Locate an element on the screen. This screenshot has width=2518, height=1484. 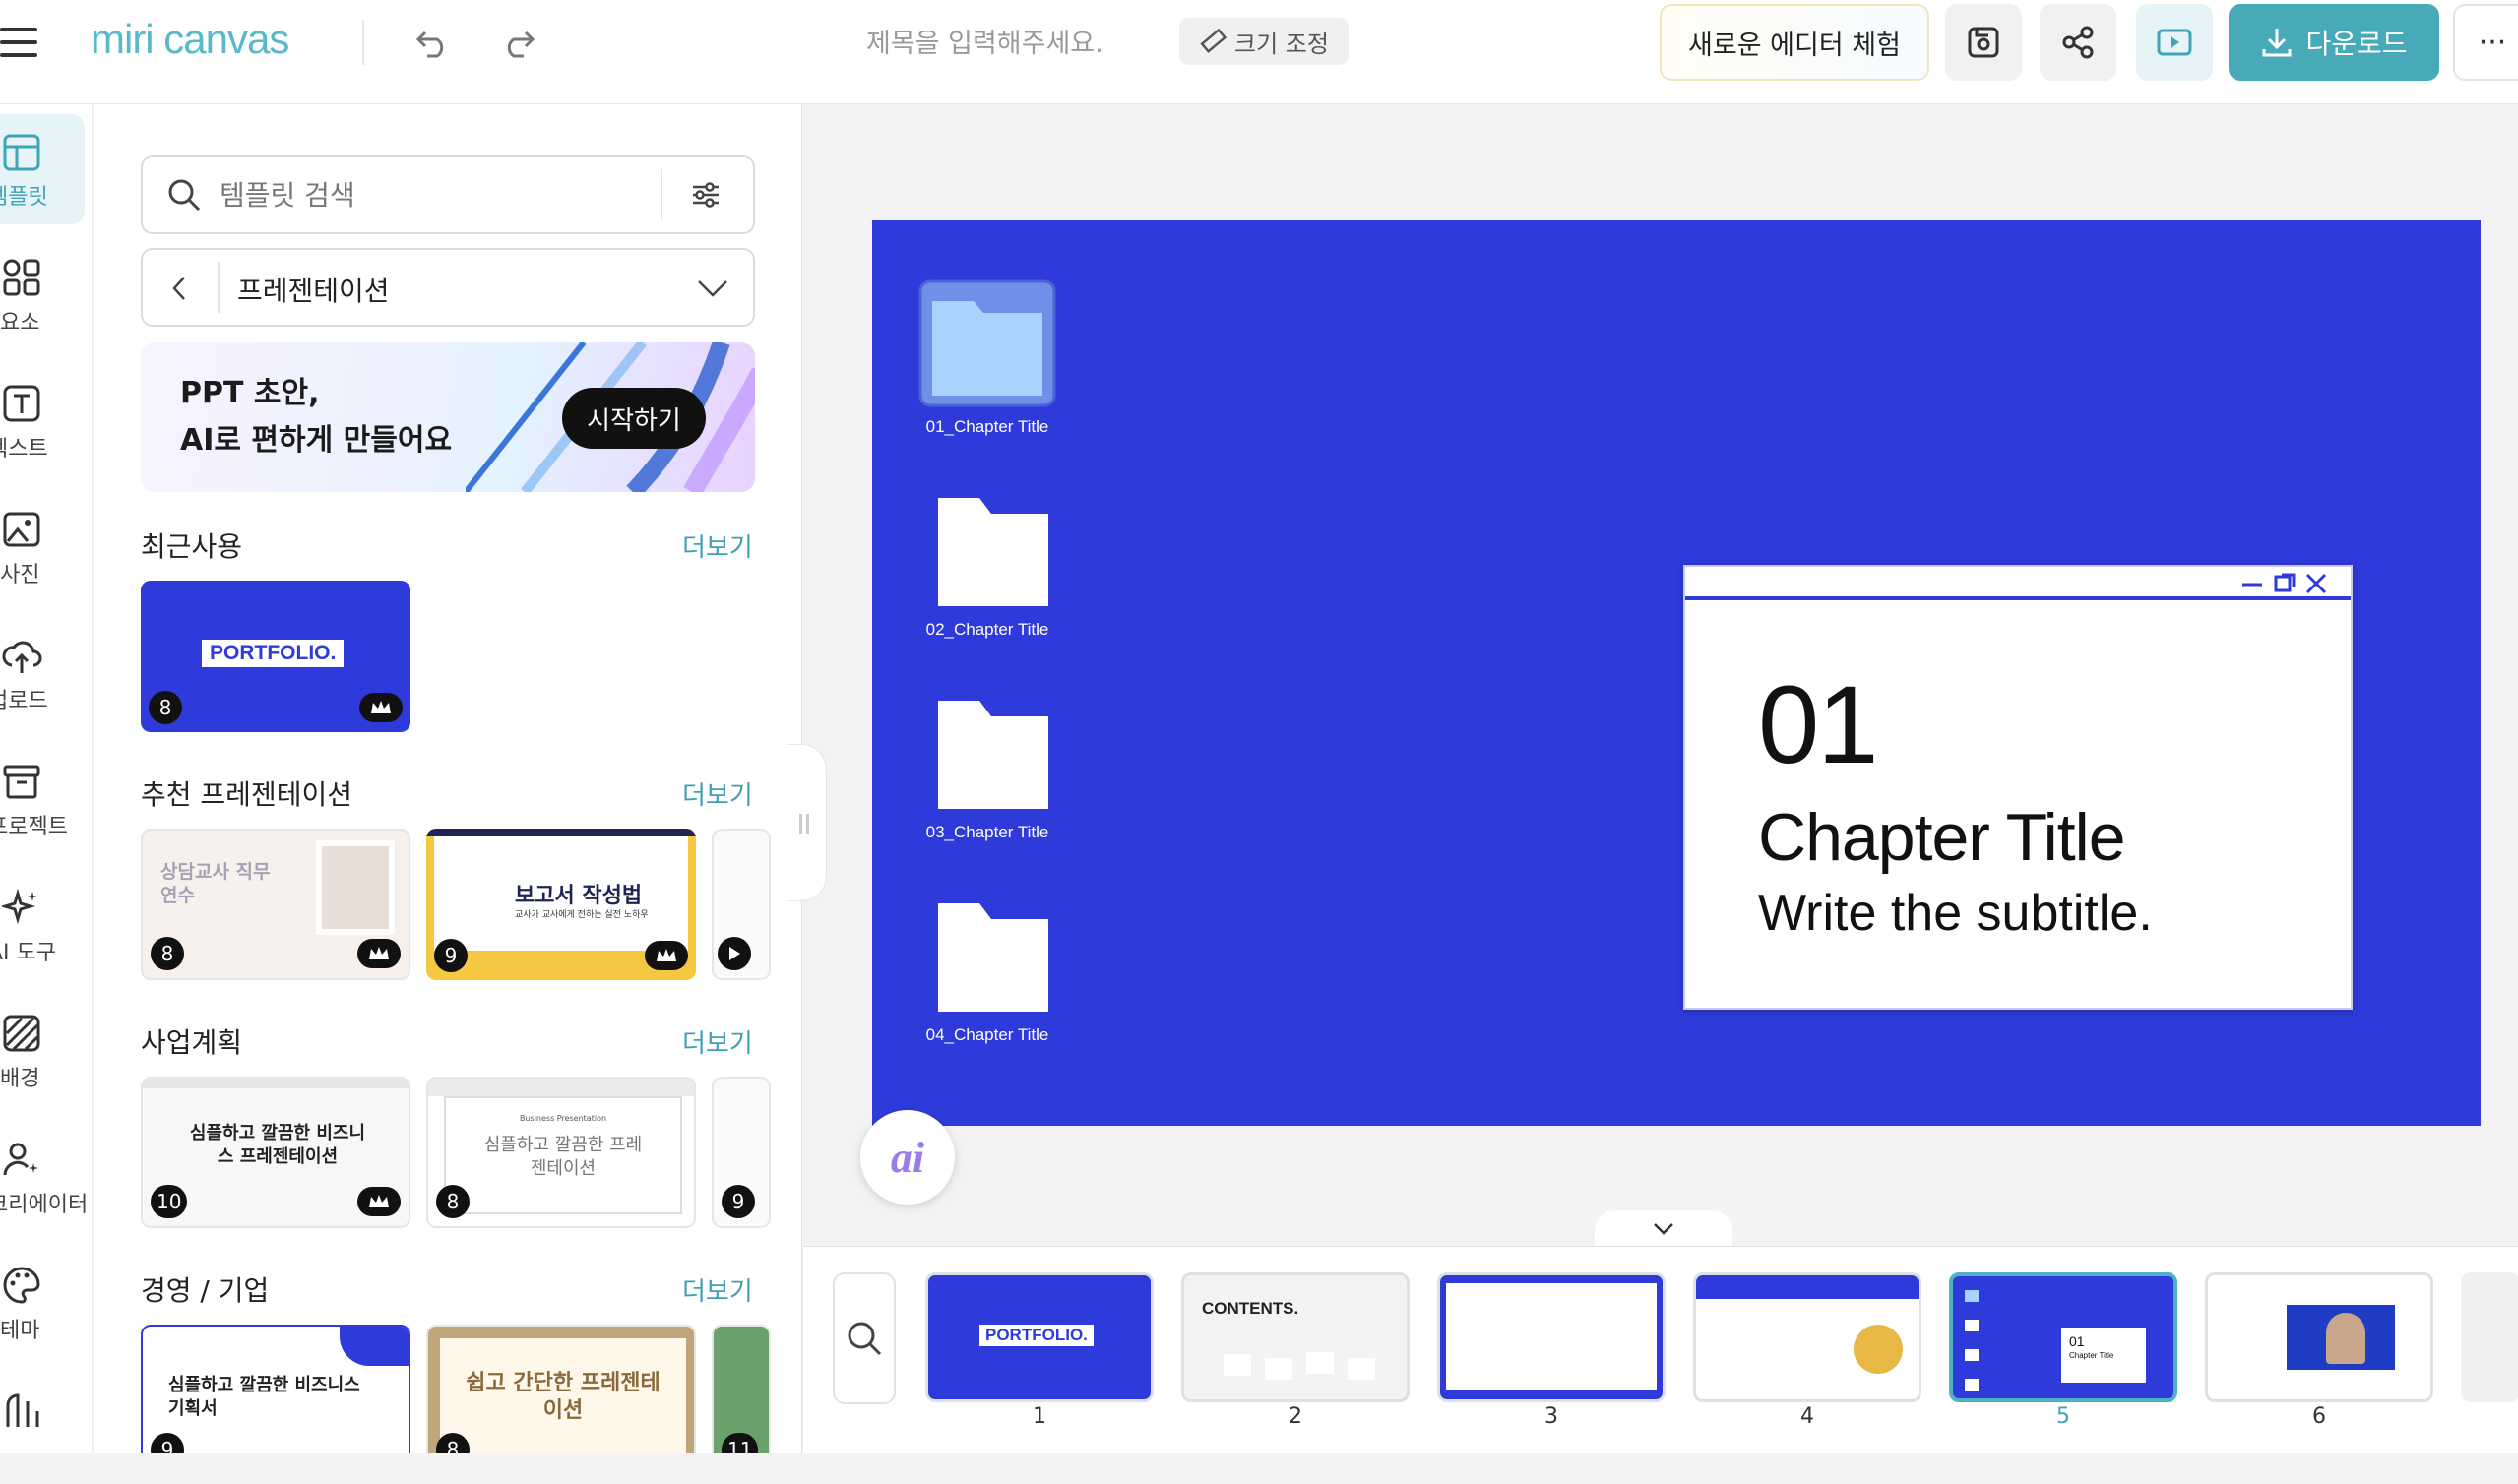
rail-item-theme: 테마 is located at coordinates (42, 1303).